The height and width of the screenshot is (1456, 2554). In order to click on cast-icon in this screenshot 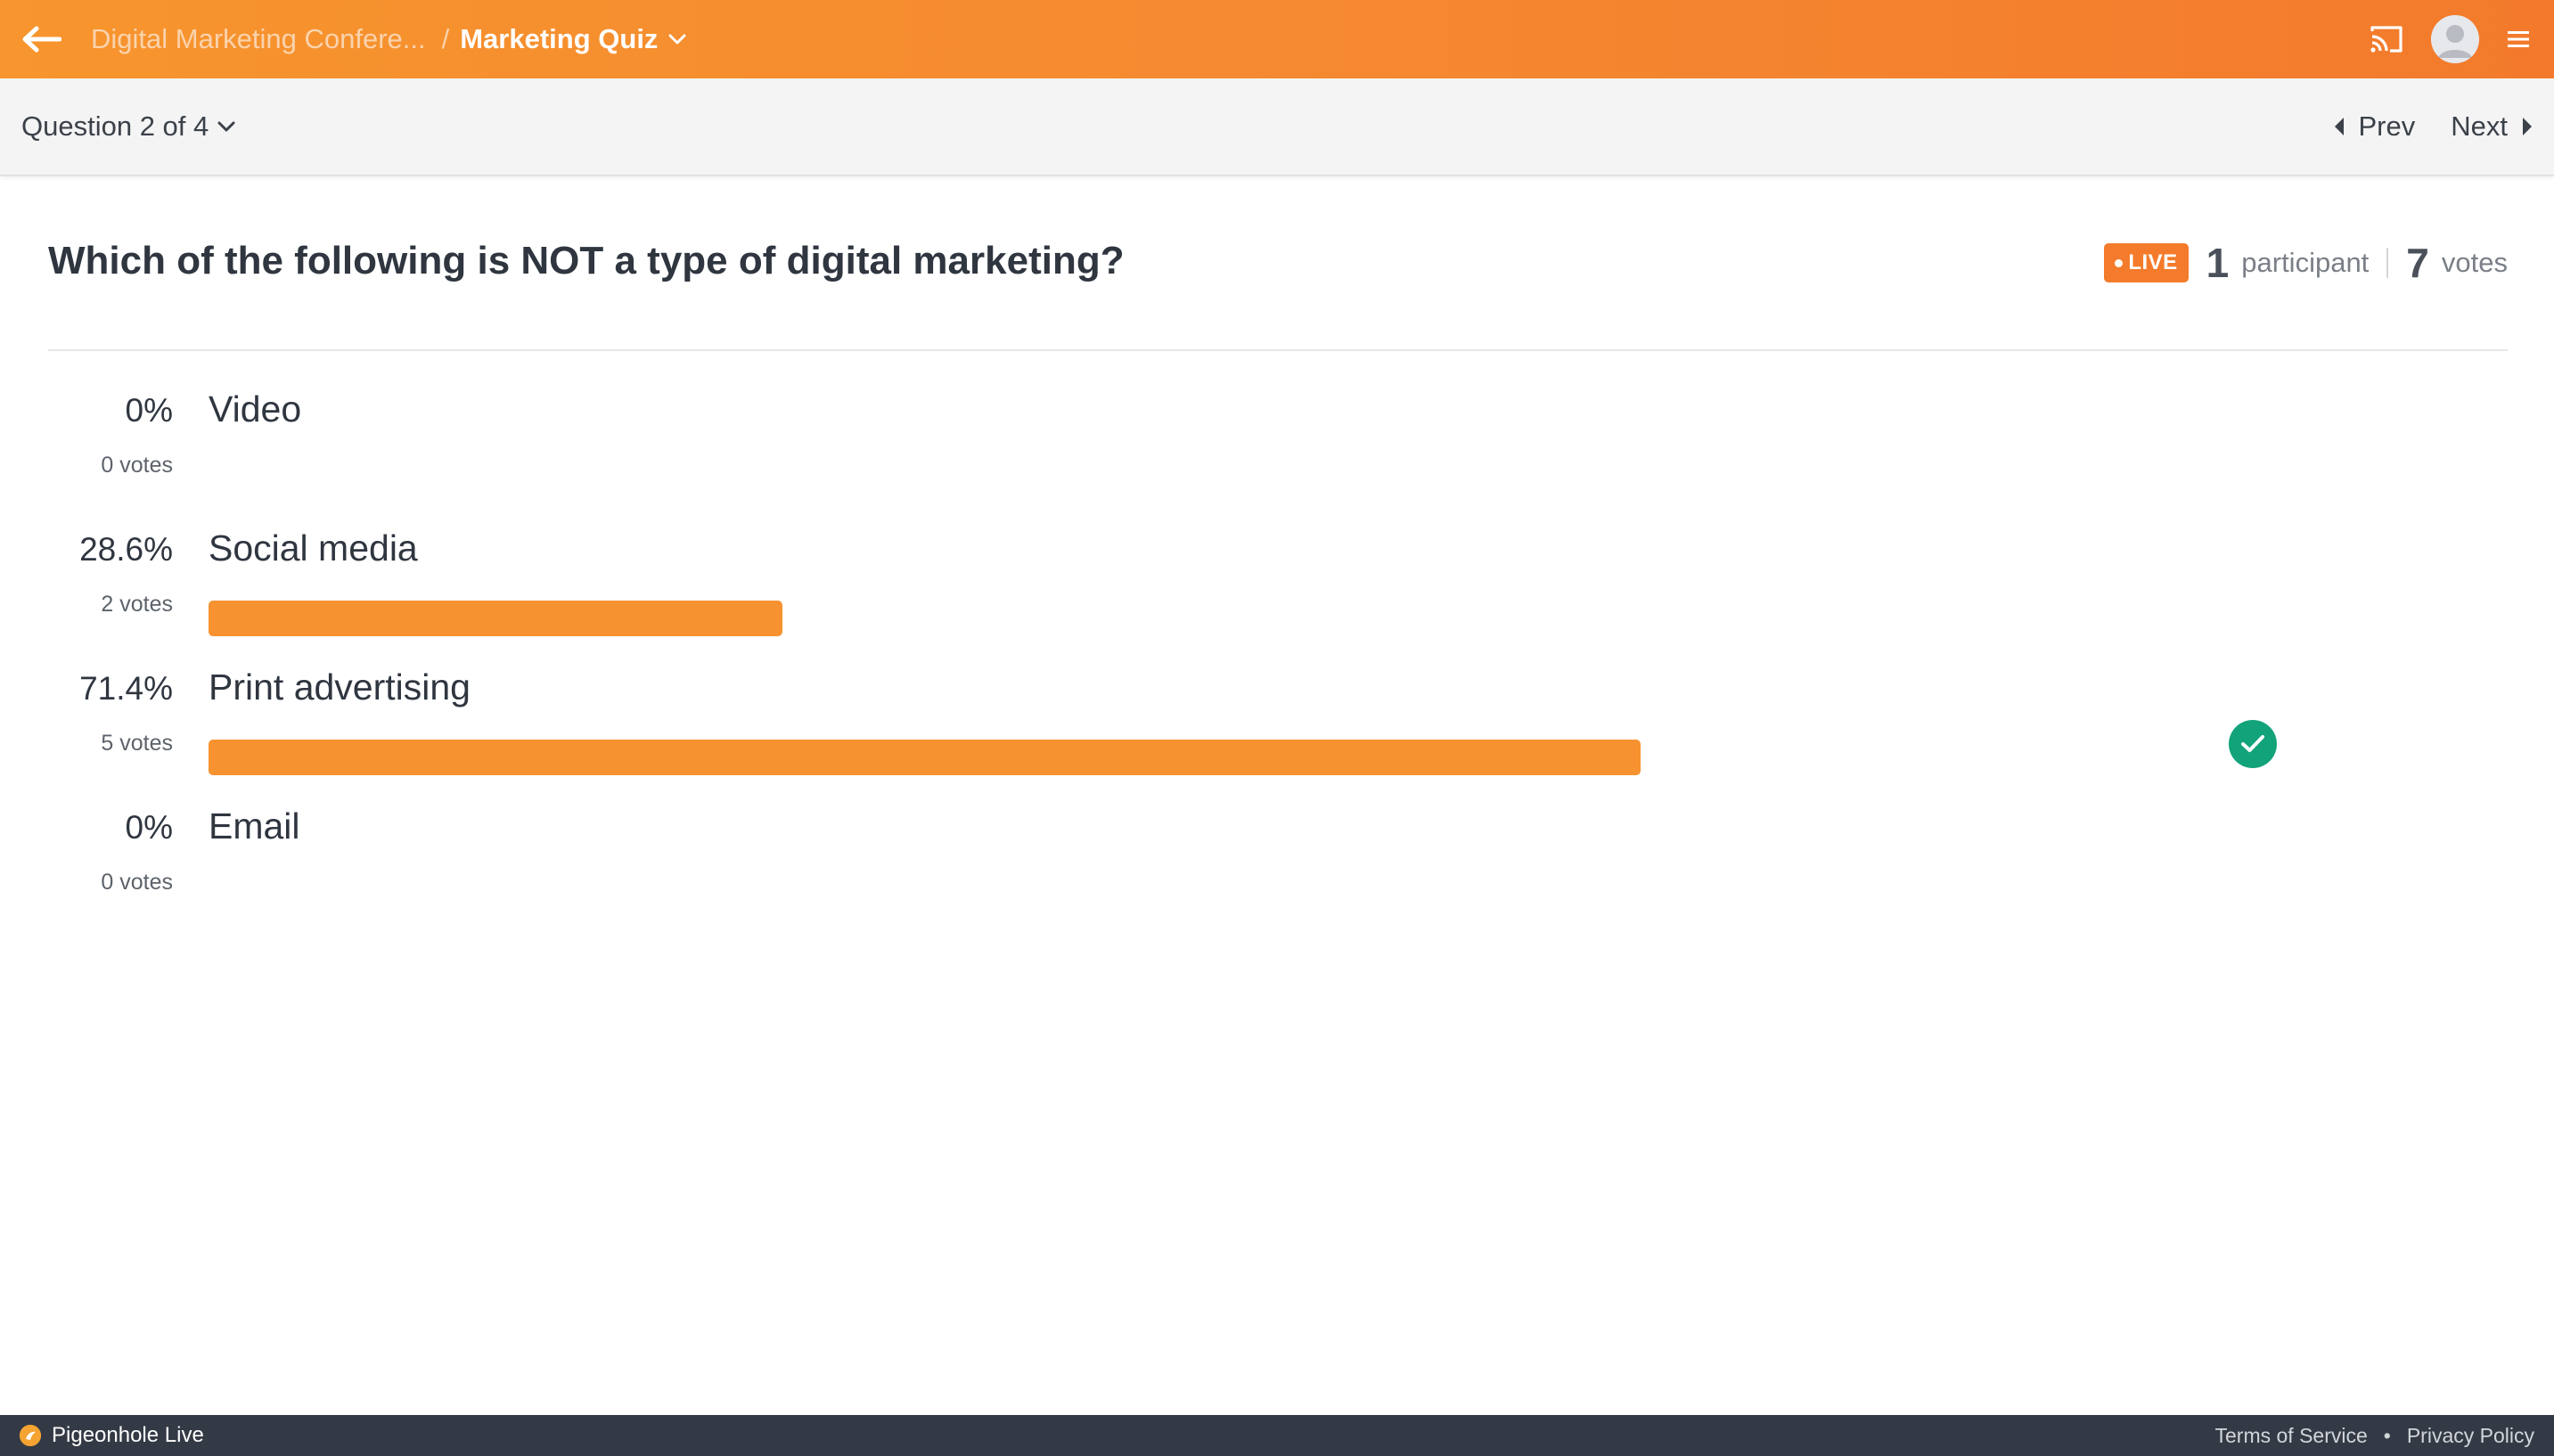, I will do `click(2386, 40)`.